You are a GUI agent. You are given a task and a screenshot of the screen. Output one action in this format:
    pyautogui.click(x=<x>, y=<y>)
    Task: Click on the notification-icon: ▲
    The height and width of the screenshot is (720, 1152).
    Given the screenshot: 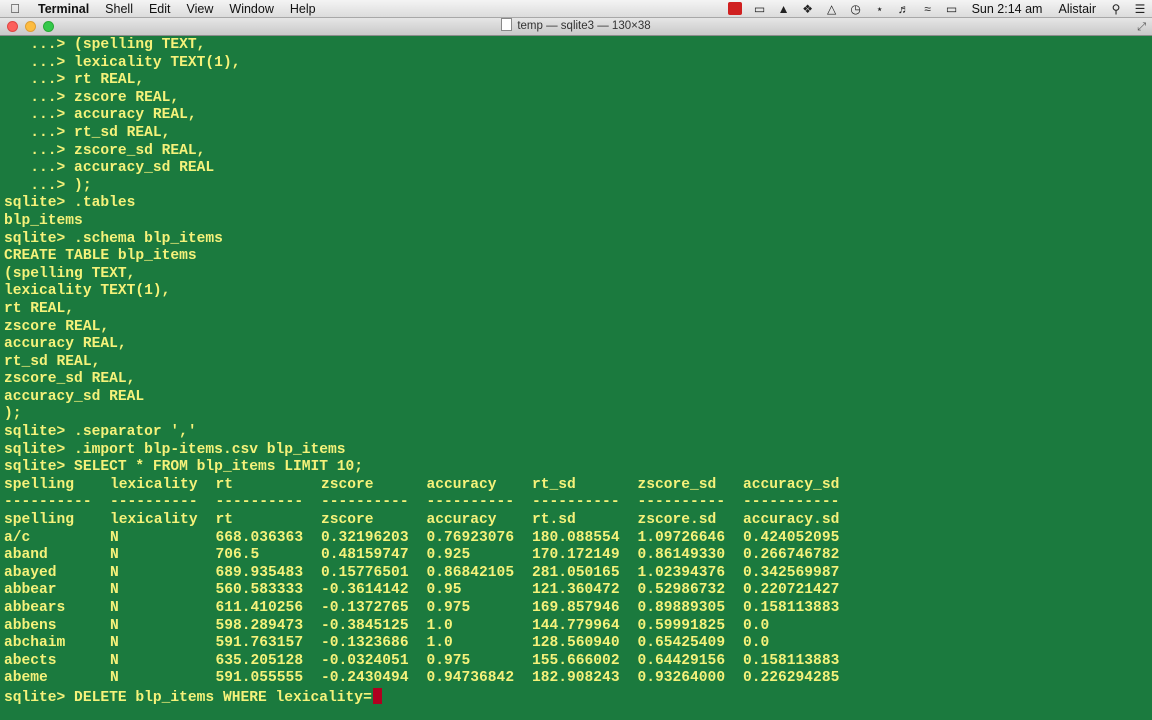 What is the action you would take?
    pyautogui.click(x=784, y=9)
    